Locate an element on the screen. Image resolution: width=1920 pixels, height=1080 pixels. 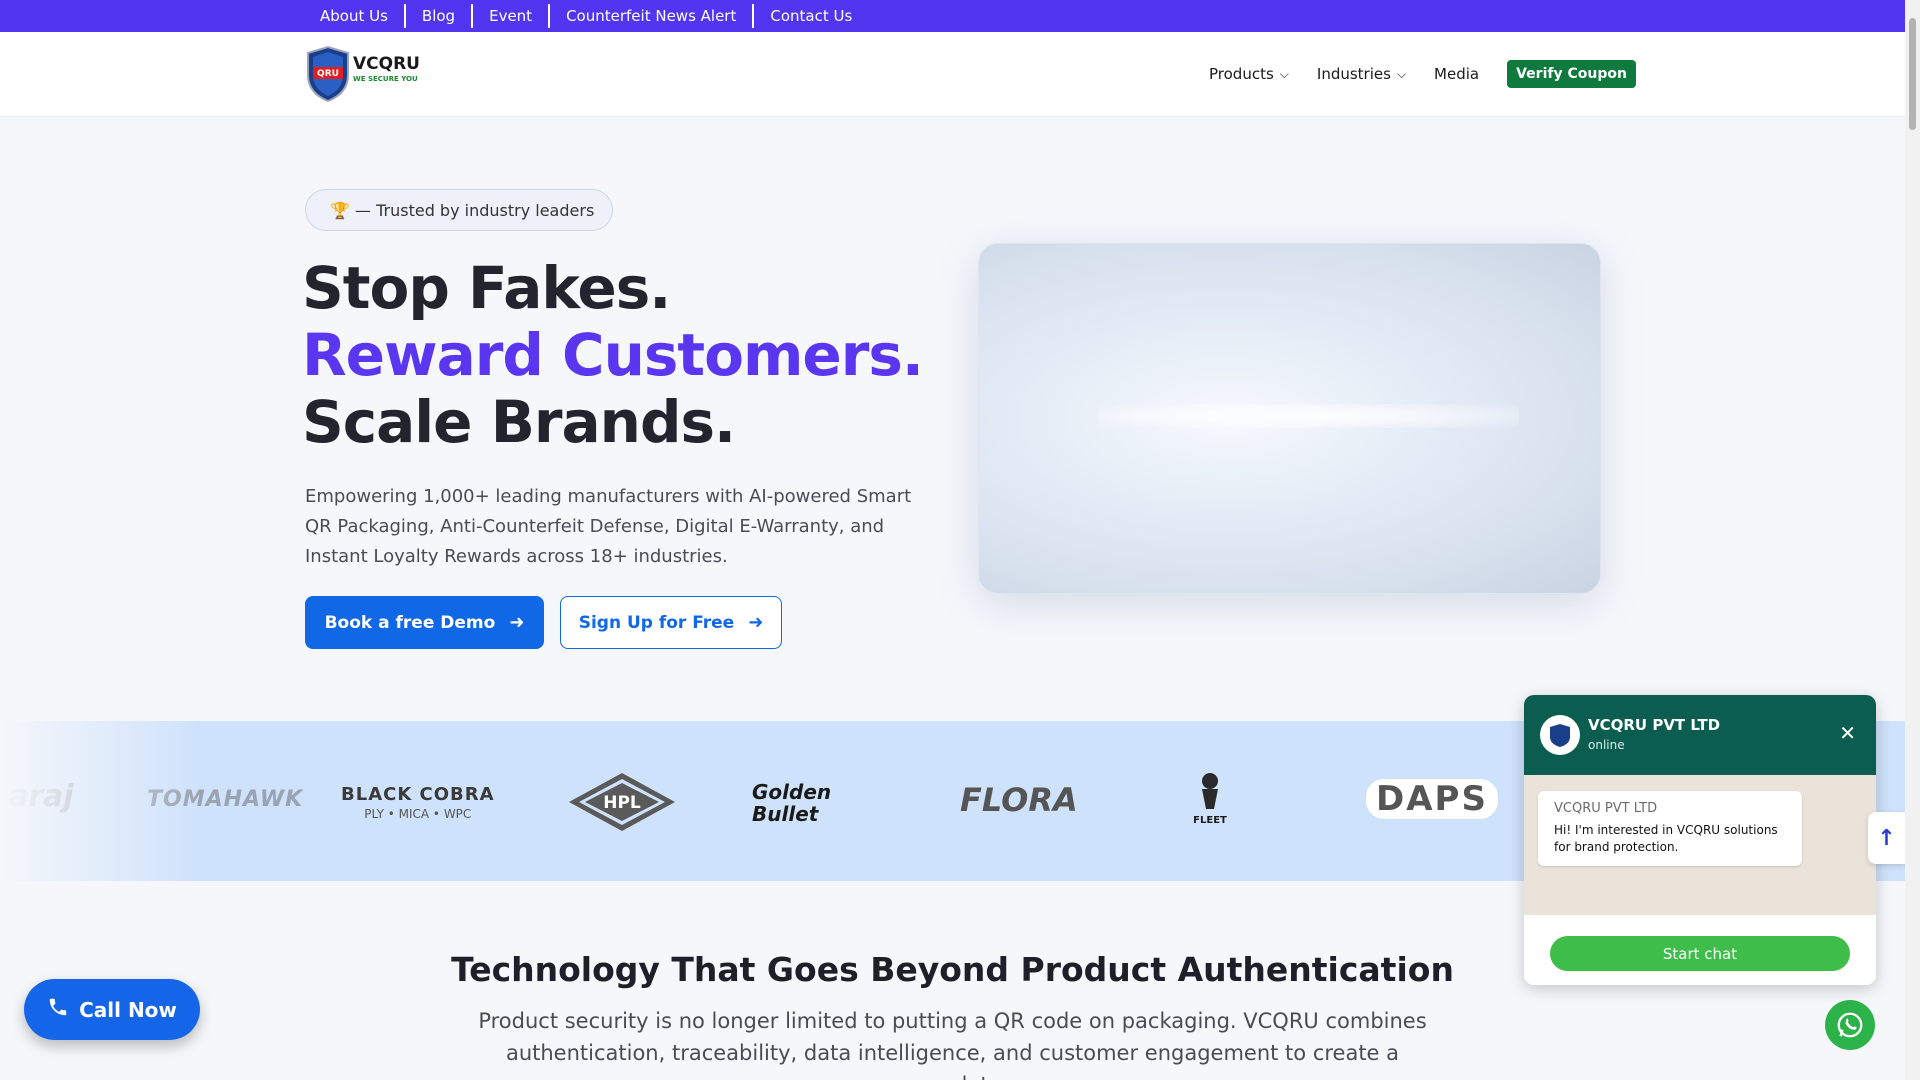
black-cobra-name: BLACK COBRA is located at coordinates (418, 794).